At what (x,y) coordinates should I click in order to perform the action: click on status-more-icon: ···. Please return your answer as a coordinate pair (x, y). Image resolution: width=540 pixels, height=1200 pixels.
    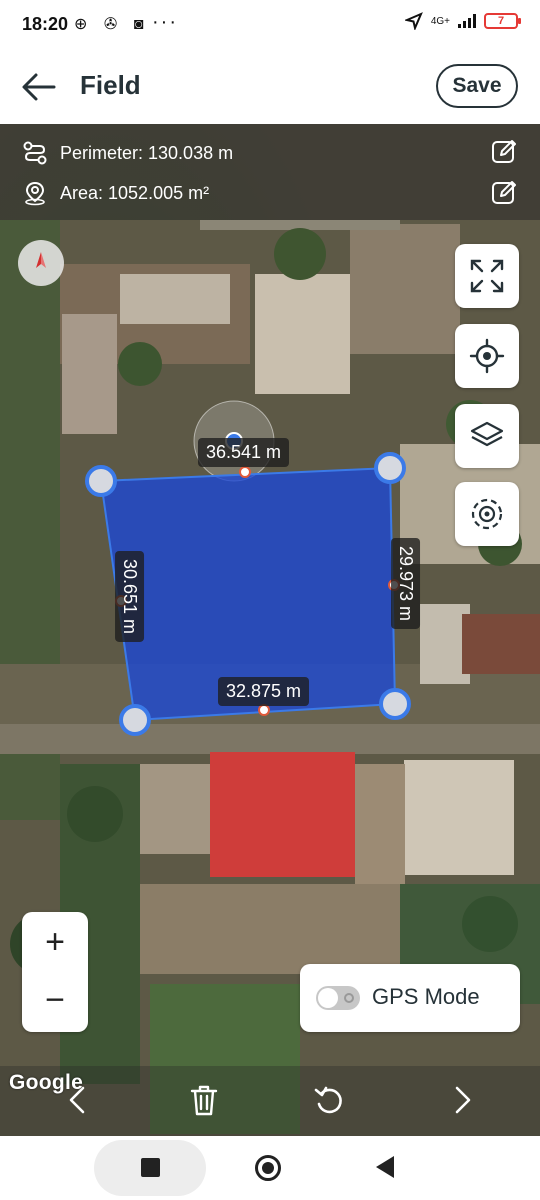
    Looking at the image, I should click on (165, 22).